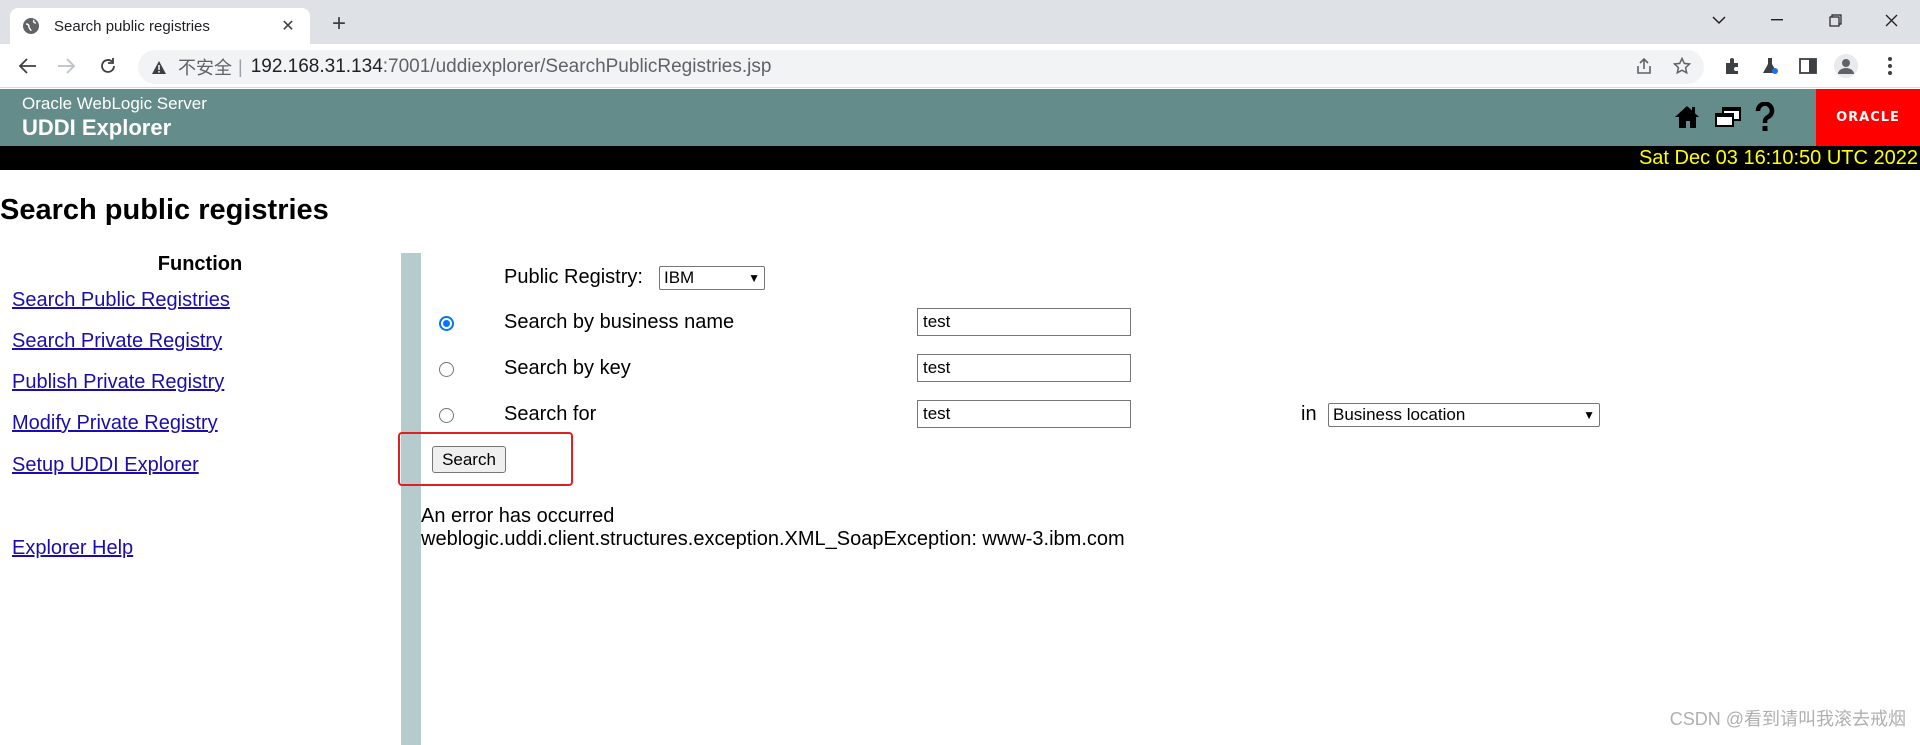 This screenshot has height=745, width=1920. What do you see at coordinates (1024, 322) in the screenshot?
I see `business-name-input: test` at bounding box center [1024, 322].